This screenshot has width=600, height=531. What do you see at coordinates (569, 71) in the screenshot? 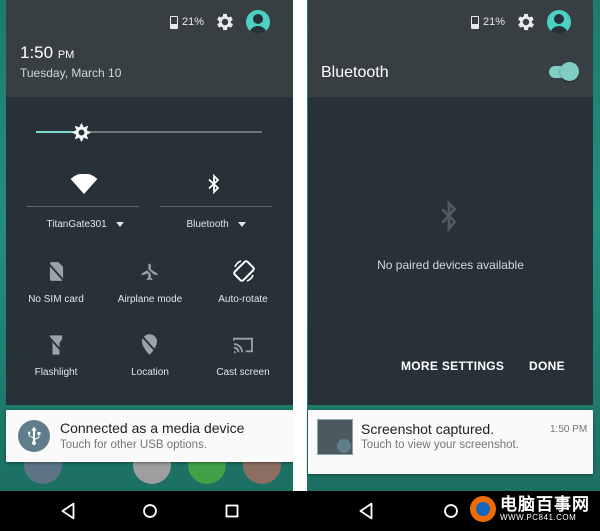
I see `bluetooth-toggle-thumb` at bounding box center [569, 71].